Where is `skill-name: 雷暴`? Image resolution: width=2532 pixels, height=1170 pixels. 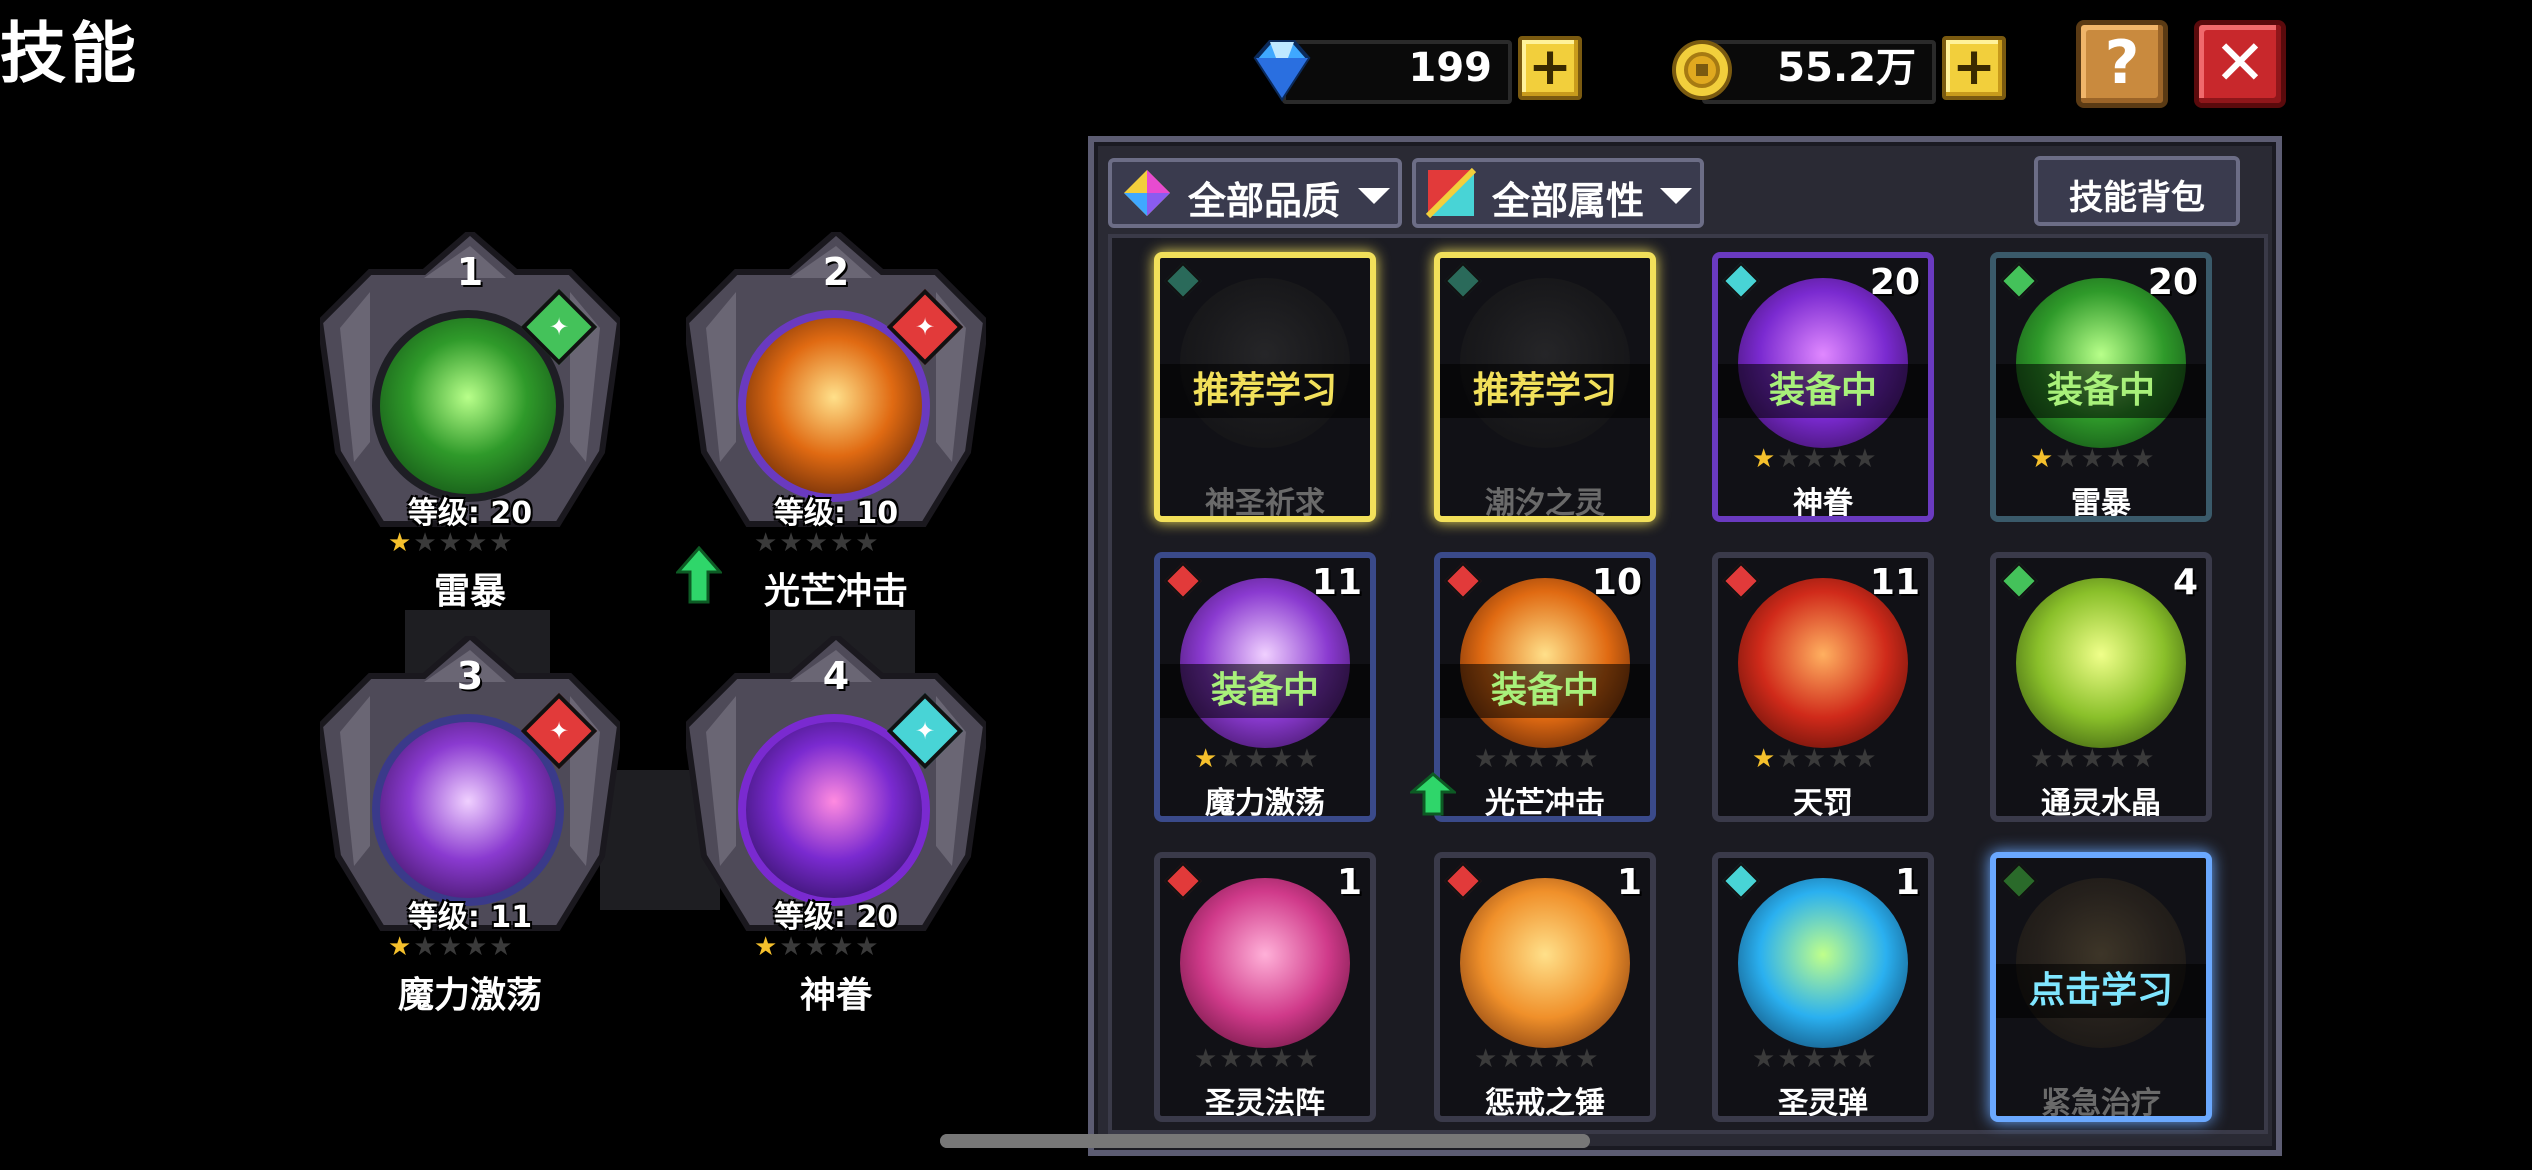
skill-name: 雷暴 is located at coordinates (2101, 503).